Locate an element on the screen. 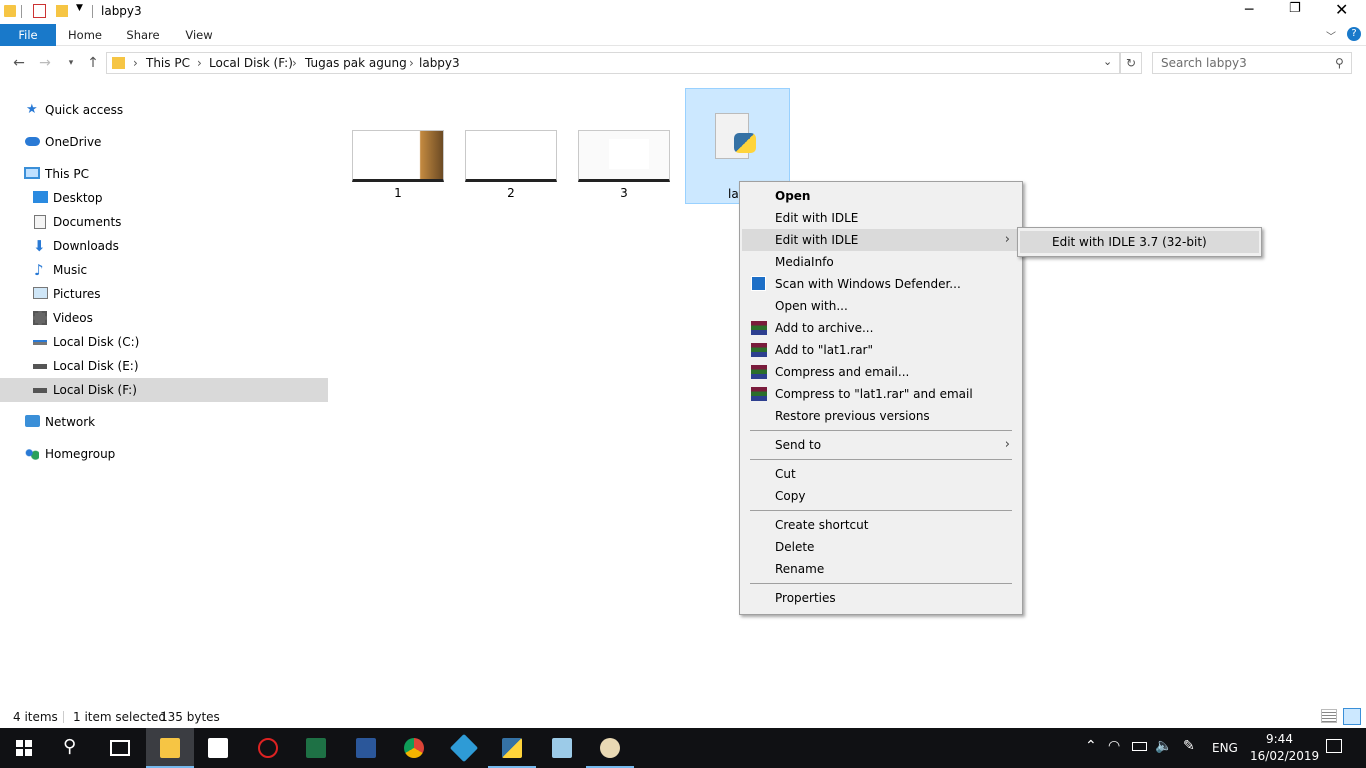  sidebar-item-label: Documents is located at coordinates (87, 222).